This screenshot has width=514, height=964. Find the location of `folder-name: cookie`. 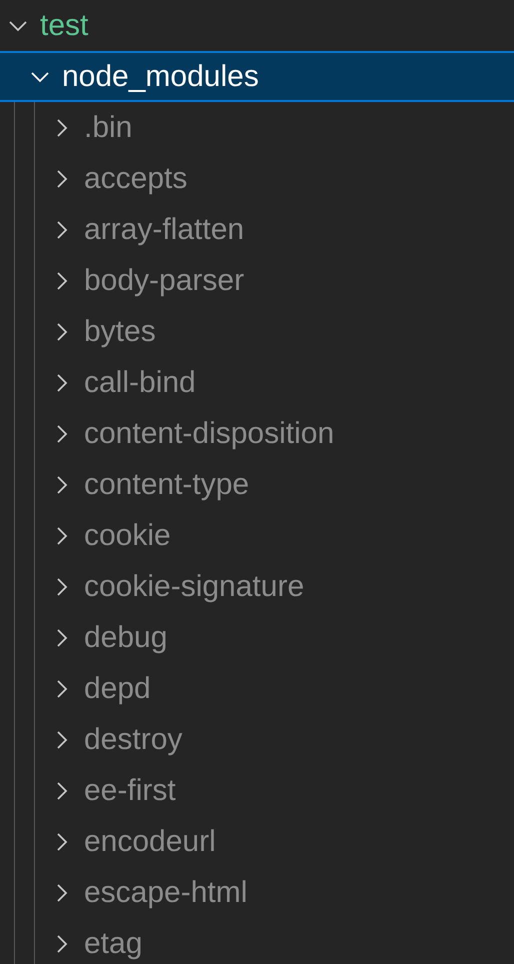

folder-name: cookie is located at coordinates (127, 536).